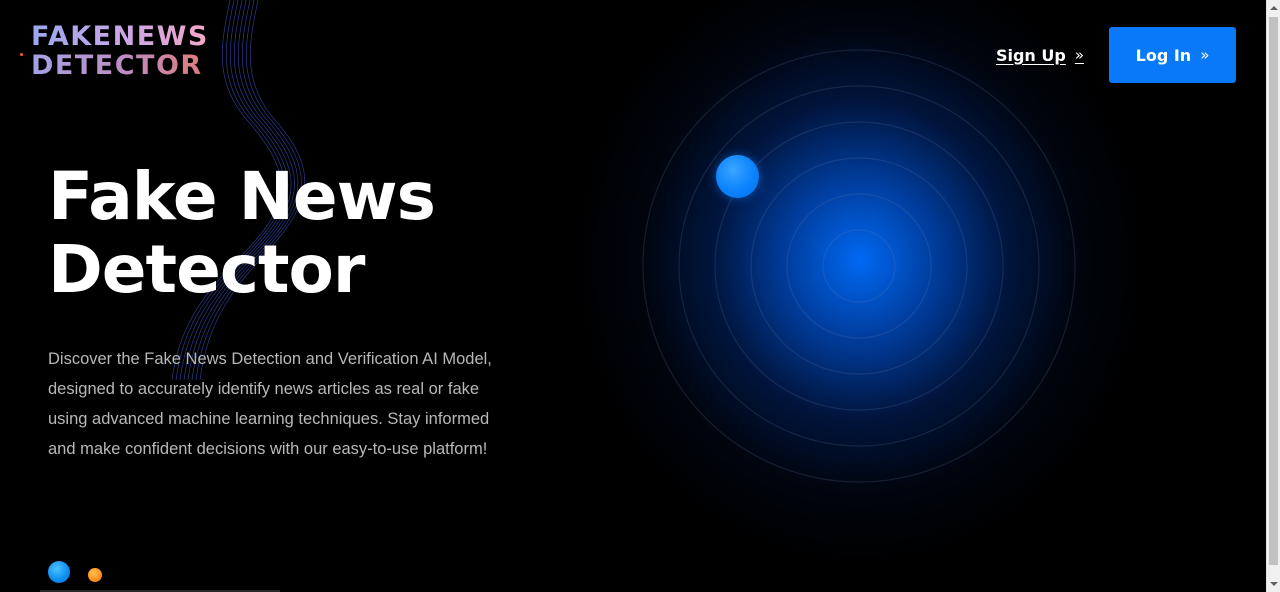  I want to click on hero-title-line2: Detector, so click(206, 269).